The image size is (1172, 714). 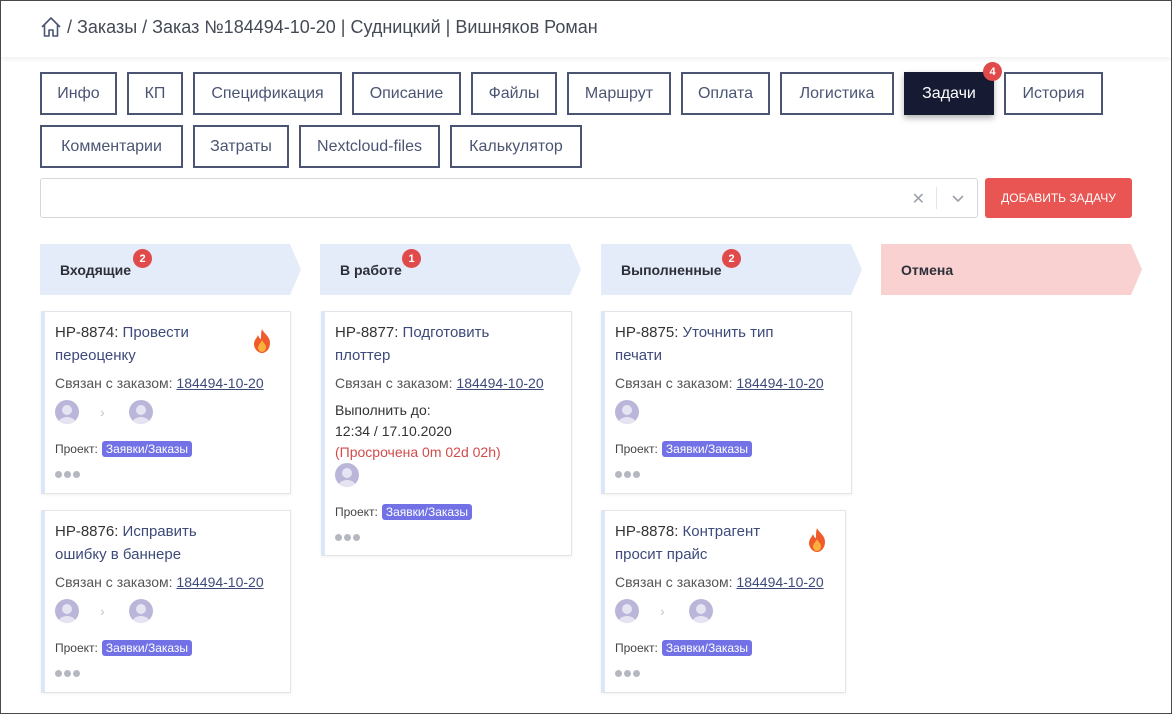 I want to click on tab-info: Инфо, so click(x=78, y=93).